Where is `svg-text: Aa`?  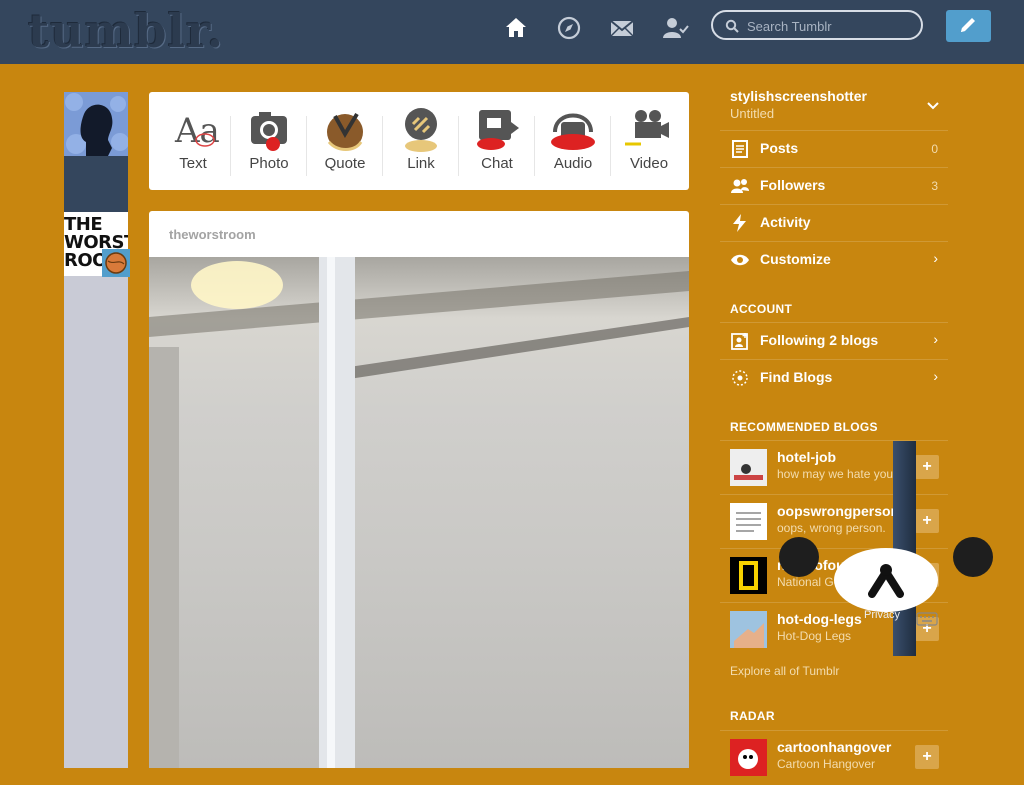 svg-text: Aa is located at coordinates (197, 131).